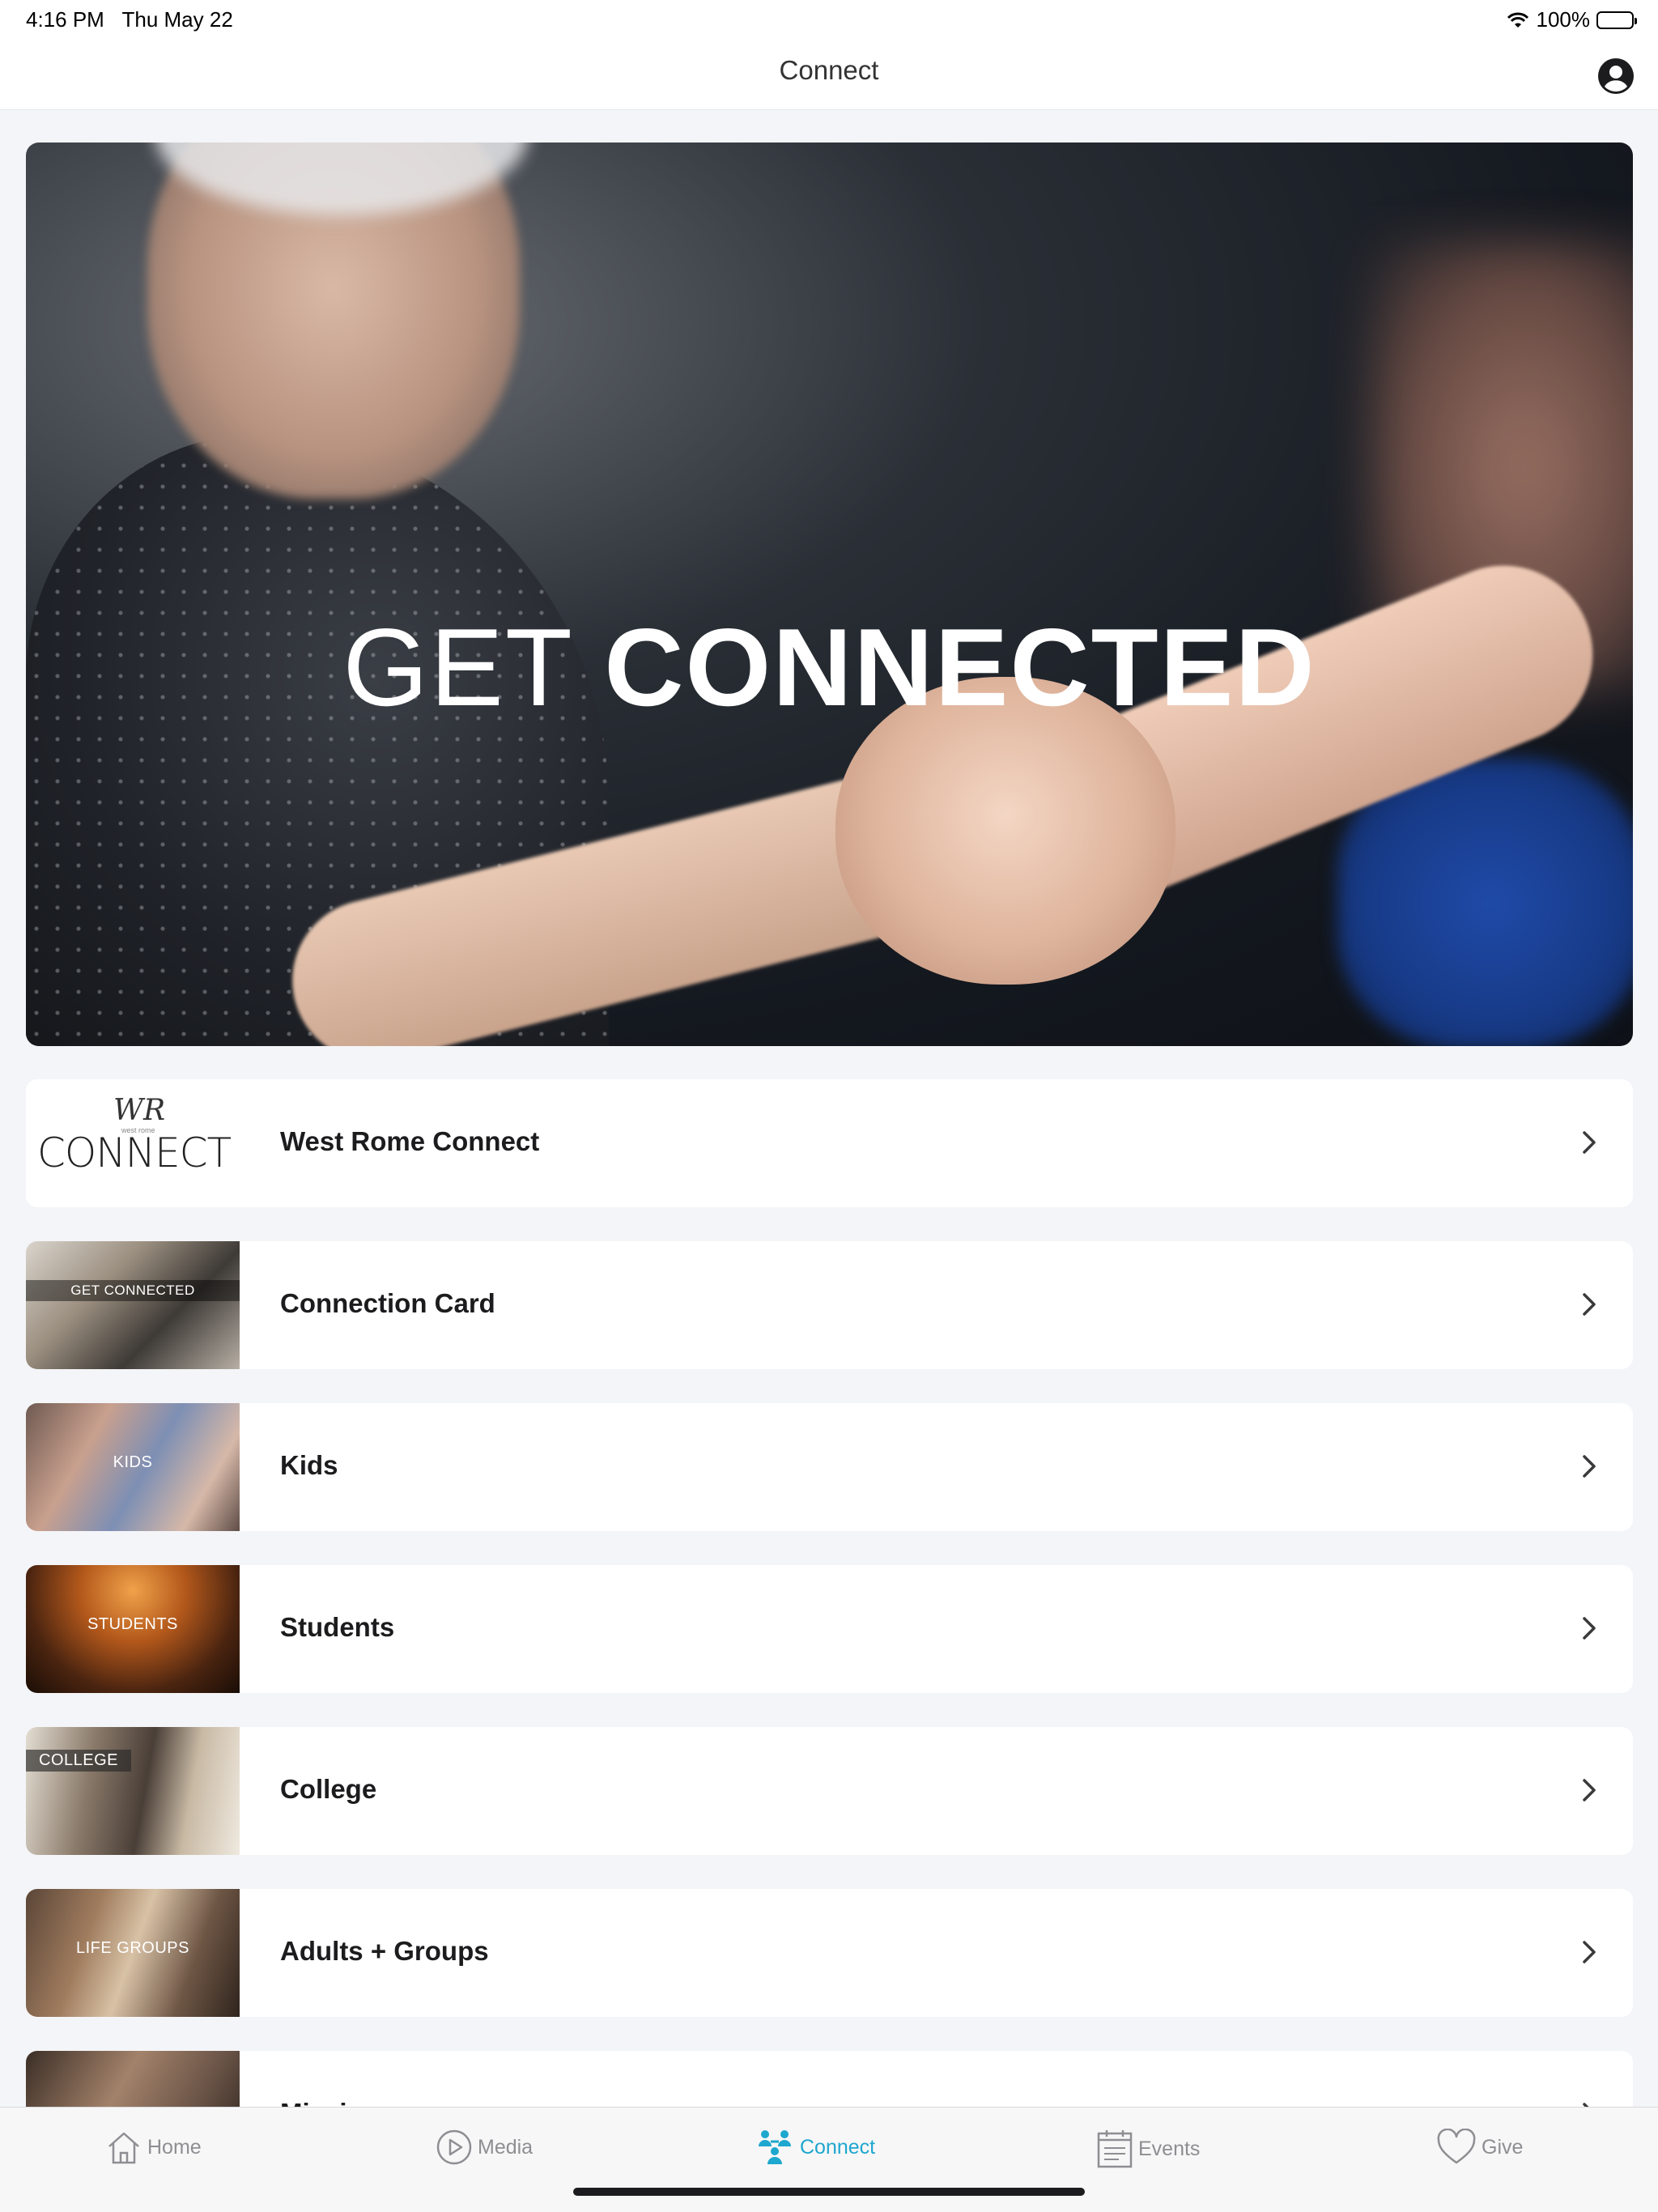 This screenshot has width=1658, height=2212. I want to click on list-item-title: West Rome Connect, so click(410, 1141).